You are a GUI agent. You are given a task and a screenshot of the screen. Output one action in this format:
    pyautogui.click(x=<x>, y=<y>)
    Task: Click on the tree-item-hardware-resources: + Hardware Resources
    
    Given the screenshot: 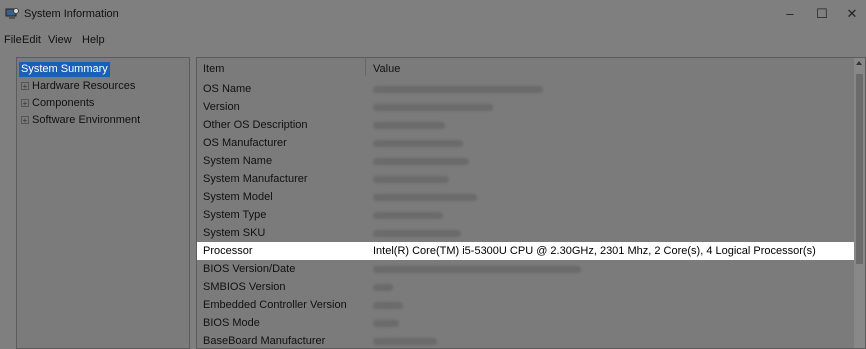 What is the action you would take?
    pyautogui.click(x=78, y=86)
    